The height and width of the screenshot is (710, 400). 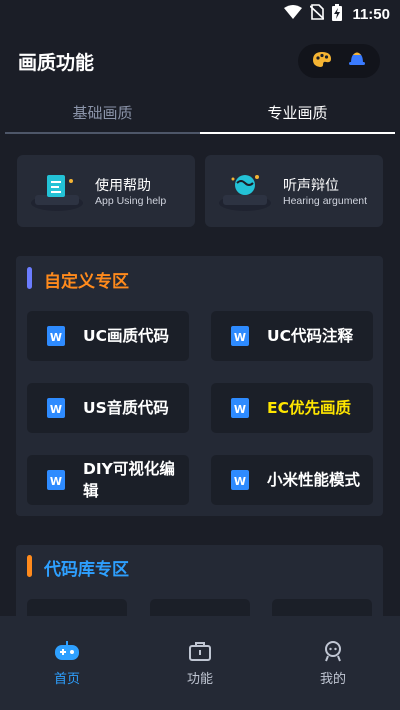 I want to click on nav-label: 首页, so click(x=66, y=679).